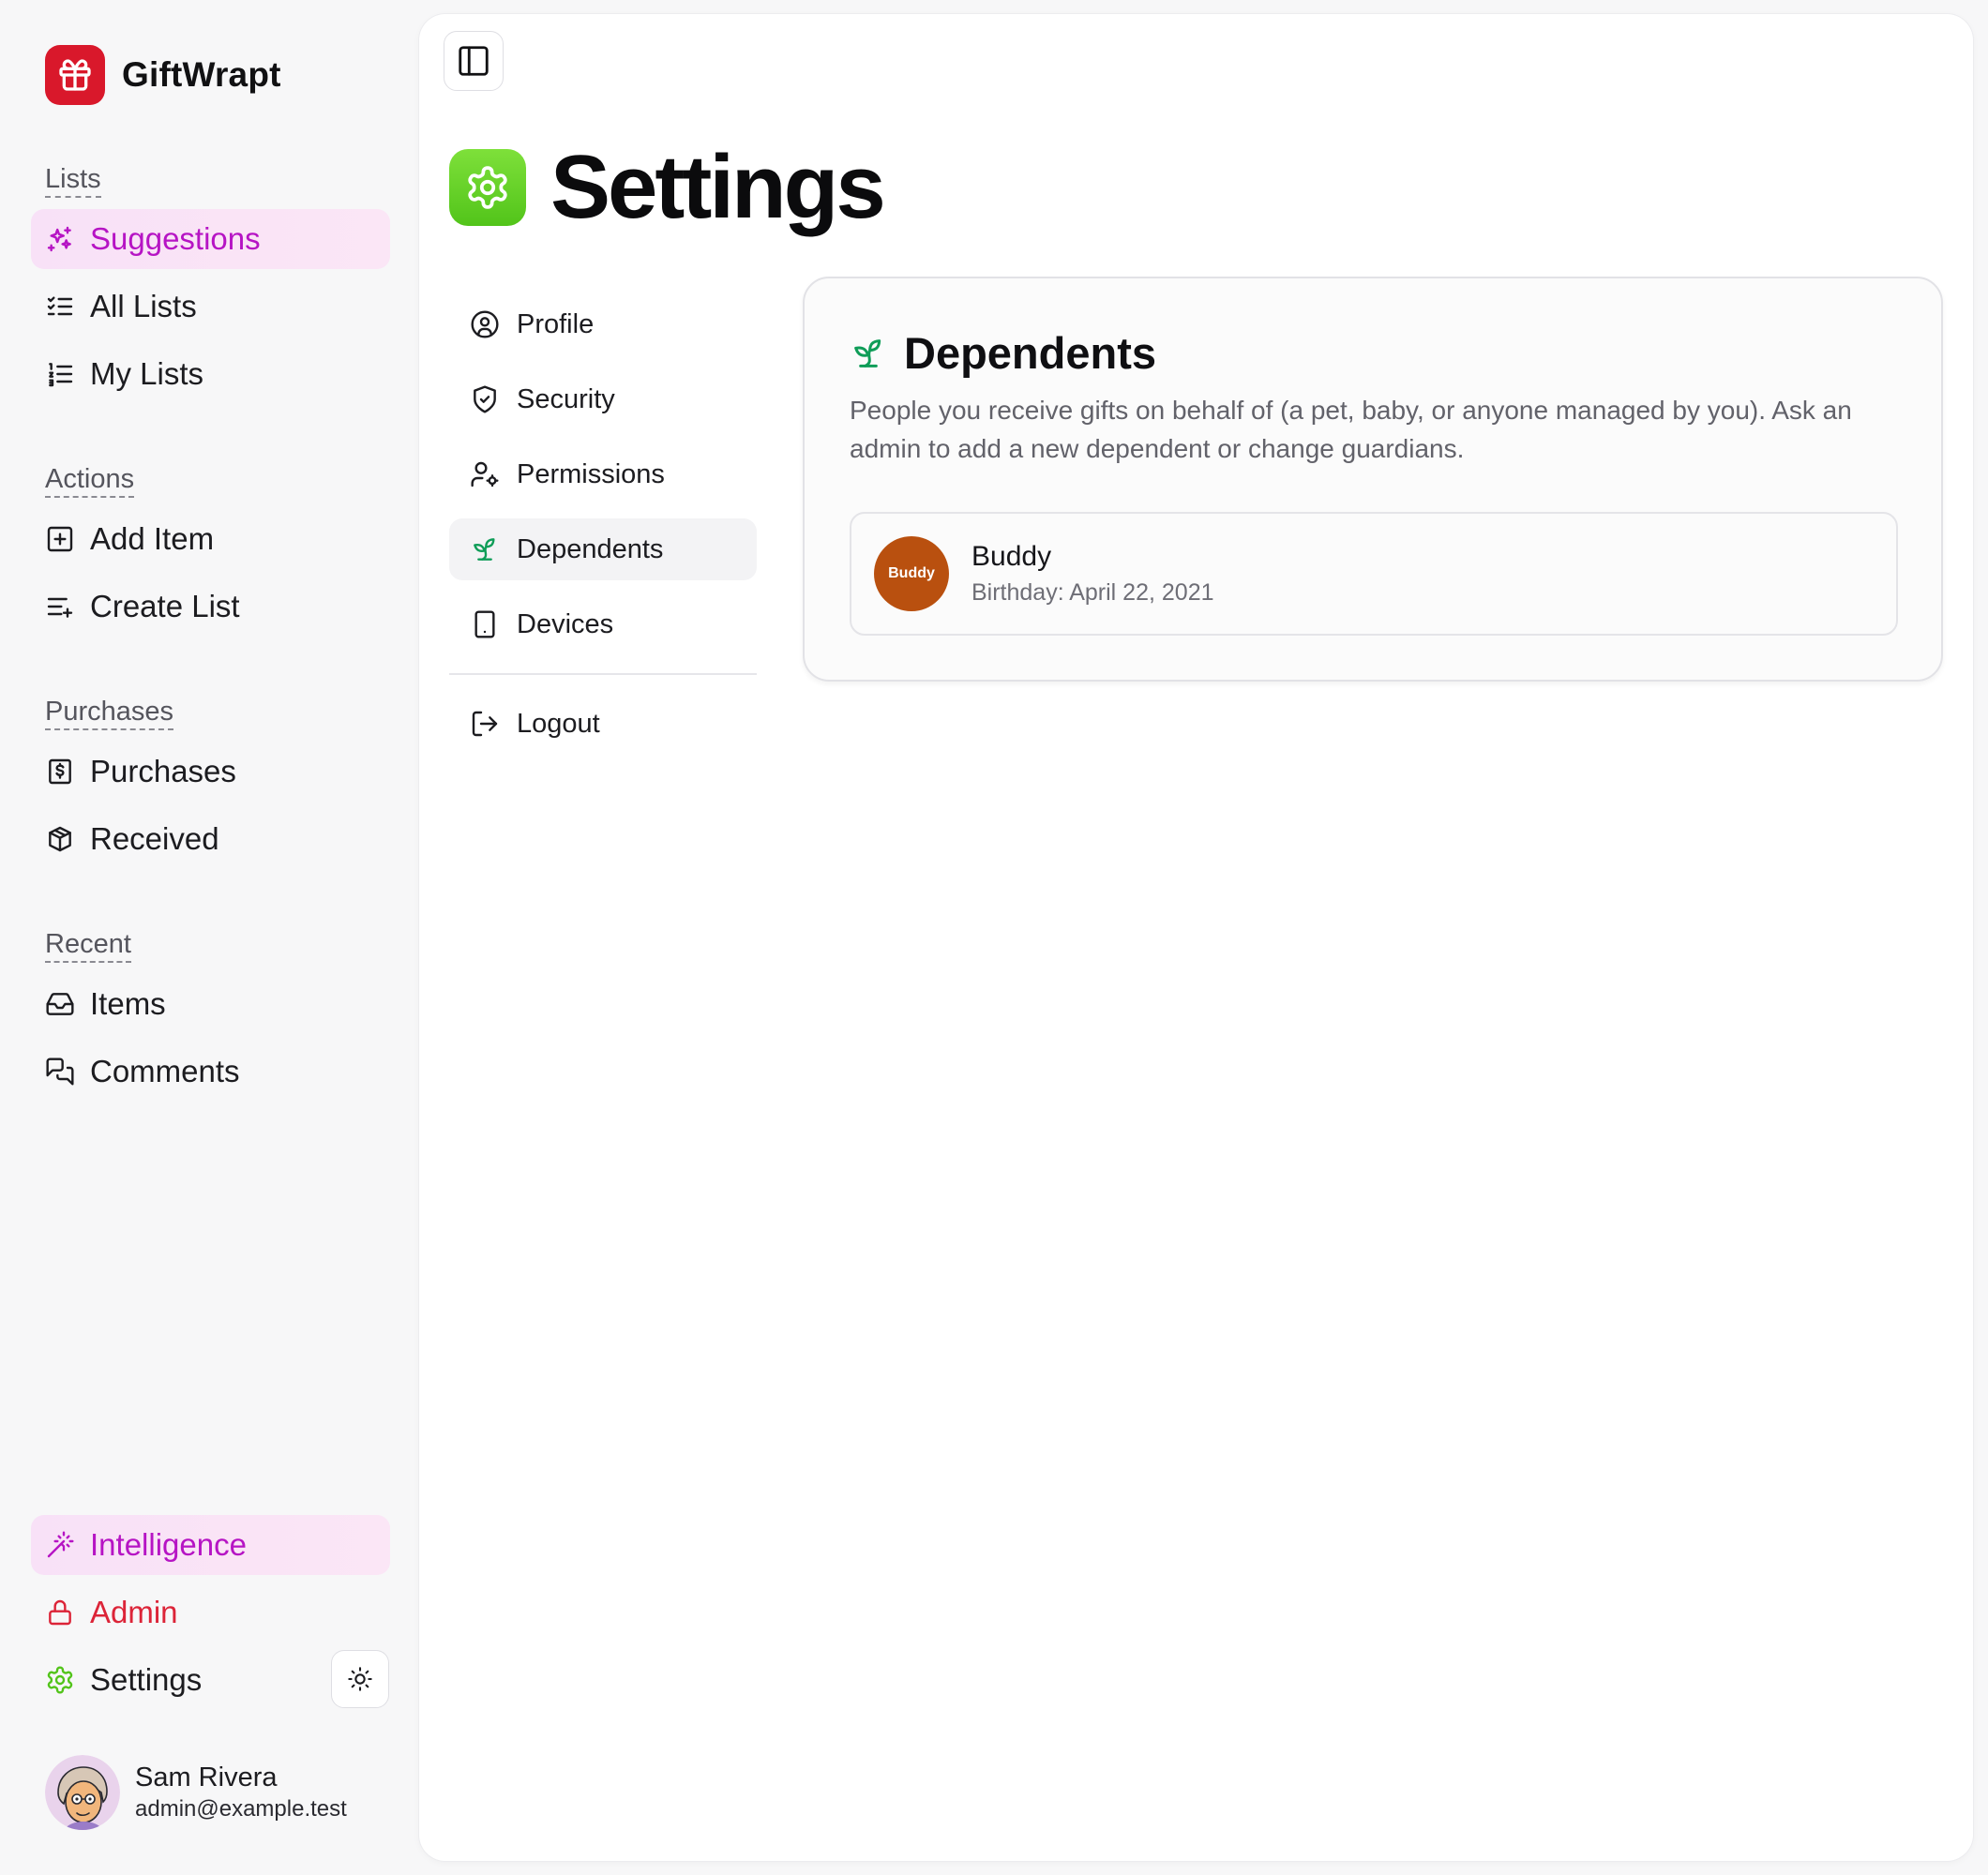  Describe the element at coordinates (60, 239) in the screenshot. I see `sparkles-icon` at that location.